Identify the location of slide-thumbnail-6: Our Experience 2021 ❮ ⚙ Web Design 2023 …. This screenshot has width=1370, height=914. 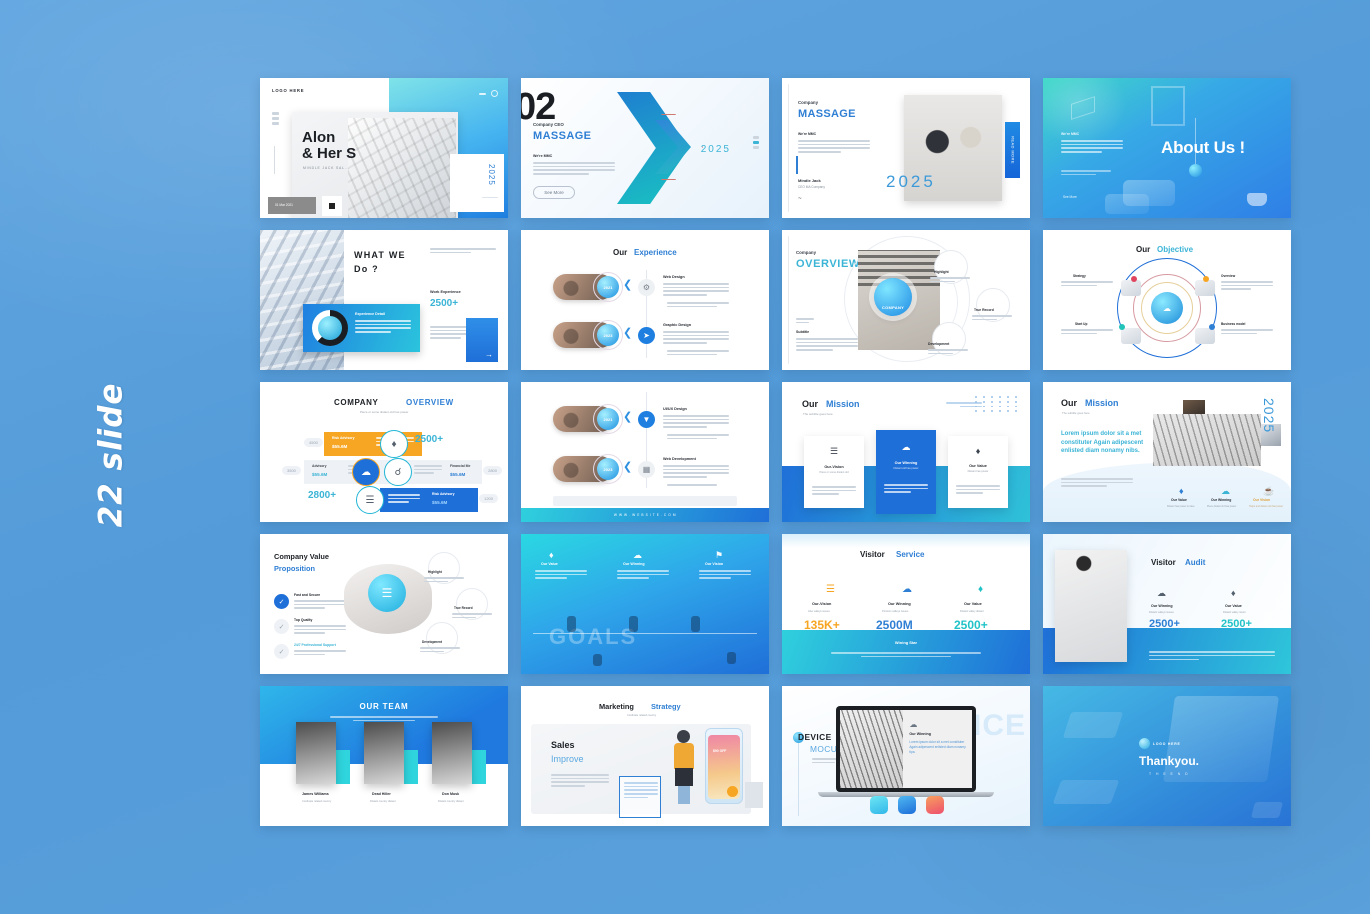
(645, 300).